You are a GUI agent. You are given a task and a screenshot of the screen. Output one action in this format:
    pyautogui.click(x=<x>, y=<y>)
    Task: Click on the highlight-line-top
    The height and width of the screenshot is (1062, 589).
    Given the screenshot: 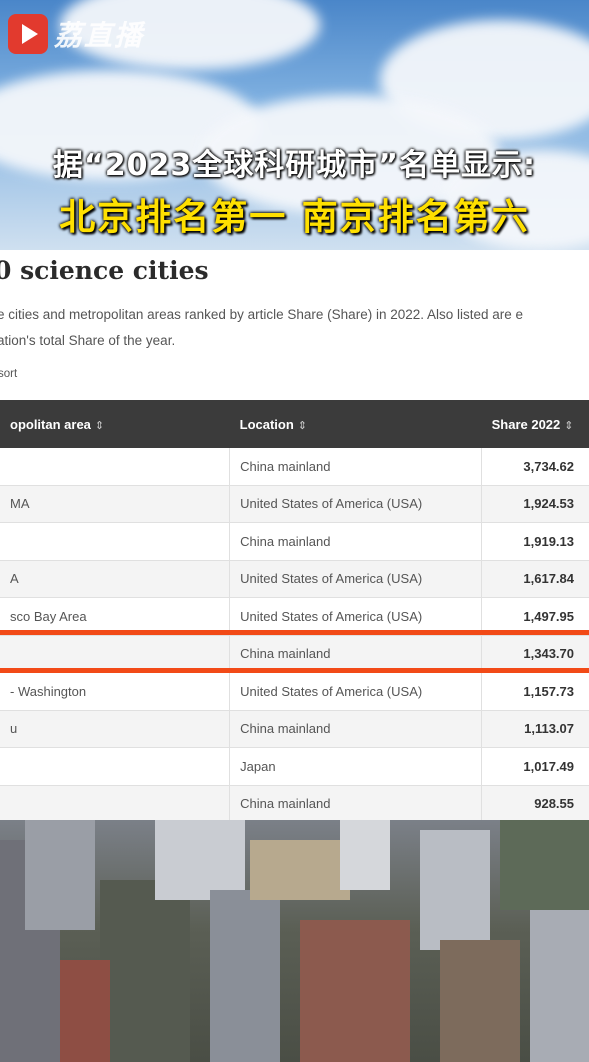 What is the action you would take?
    pyautogui.click(x=294, y=632)
    